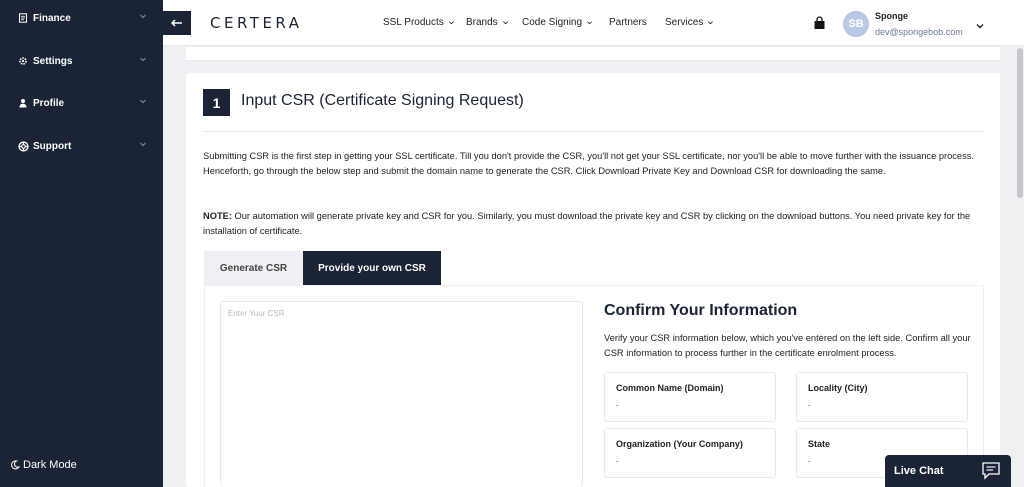  Describe the element at coordinates (50, 465) in the screenshot. I see `dark-mode-label: Dark Mode` at that location.